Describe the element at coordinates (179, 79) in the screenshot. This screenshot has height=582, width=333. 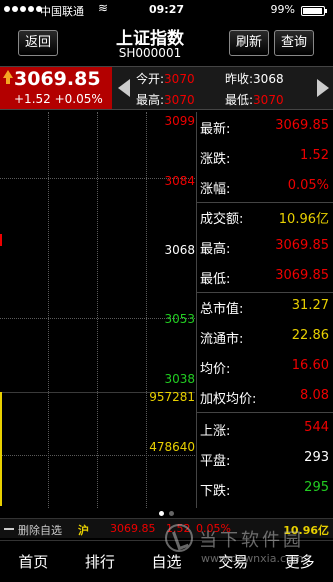
I see `open-value: 3070` at that location.